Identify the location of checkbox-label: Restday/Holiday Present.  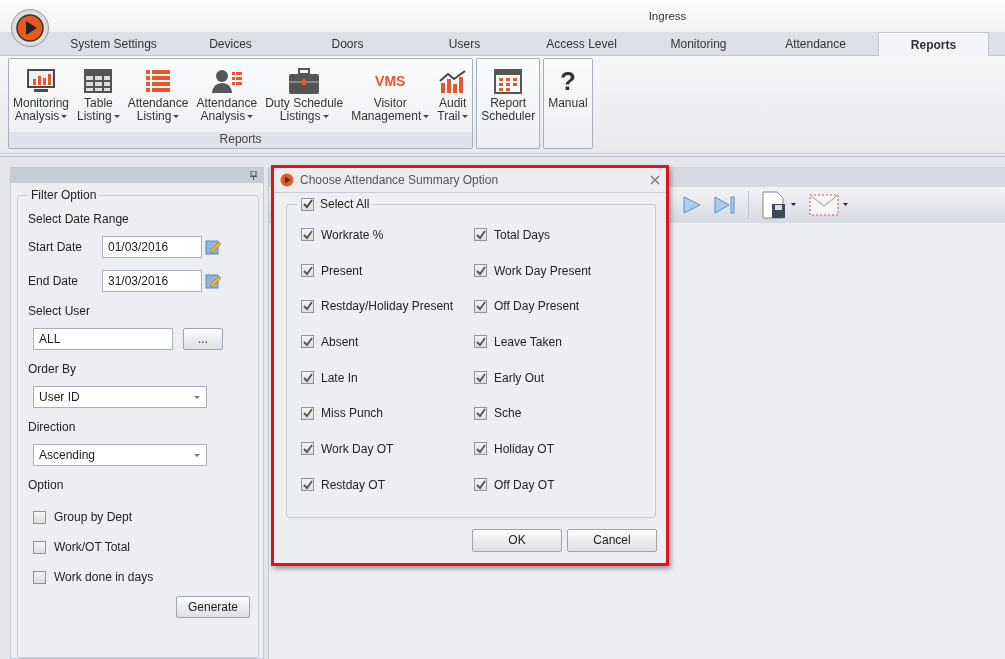
(387, 306).